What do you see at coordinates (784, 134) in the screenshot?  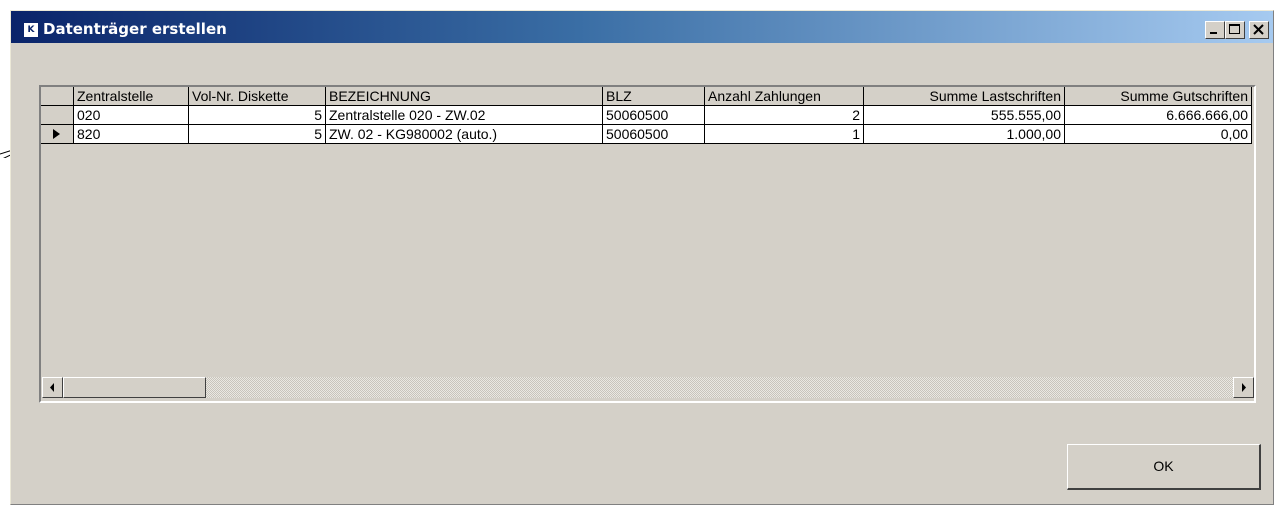 I see `table-cell: 1` at bounding box center [784, 134].